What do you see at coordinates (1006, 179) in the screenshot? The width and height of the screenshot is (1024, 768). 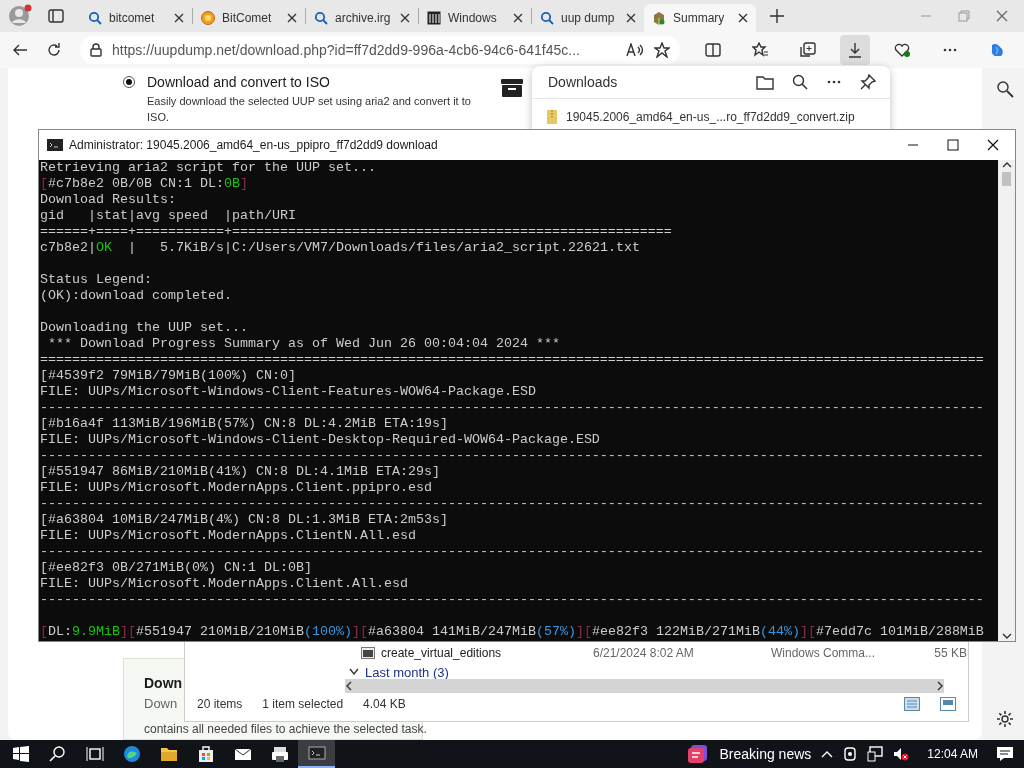 I see `scroll-thumb` at bounding box center [1006, 179].